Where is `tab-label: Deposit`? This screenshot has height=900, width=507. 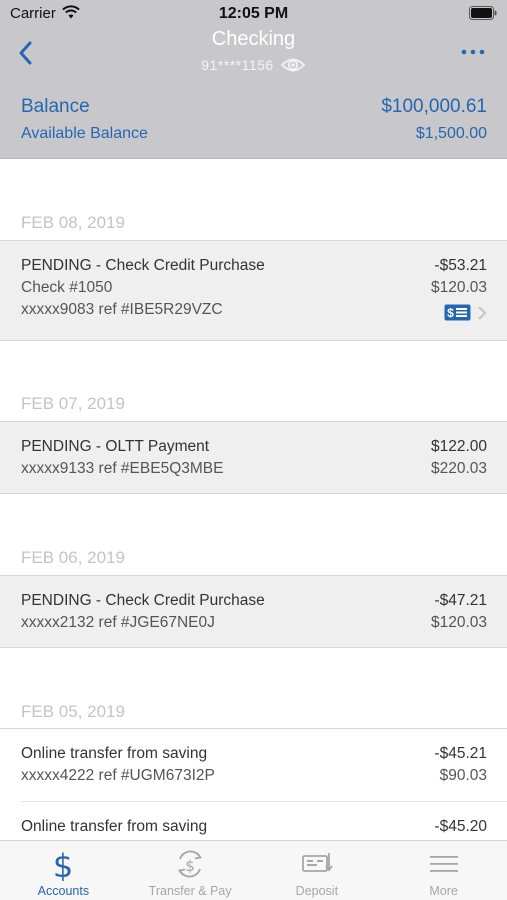 tab-label: Deposit is located at coordinates (317, 891).